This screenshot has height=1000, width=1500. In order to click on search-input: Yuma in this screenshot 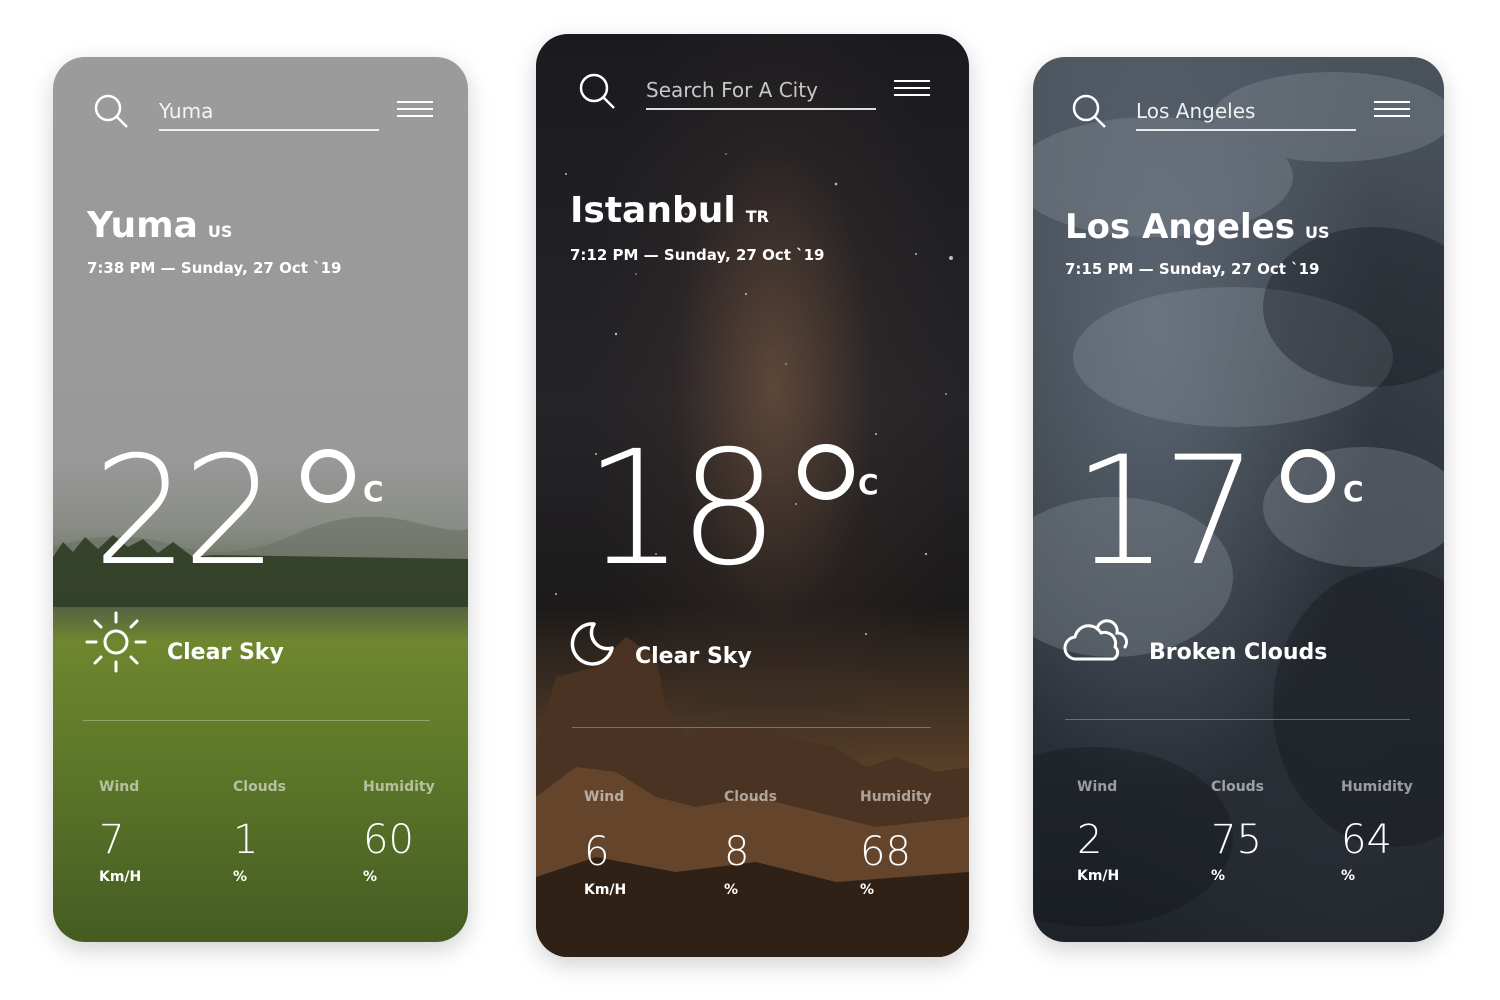, I will do `click(186, 111)`.